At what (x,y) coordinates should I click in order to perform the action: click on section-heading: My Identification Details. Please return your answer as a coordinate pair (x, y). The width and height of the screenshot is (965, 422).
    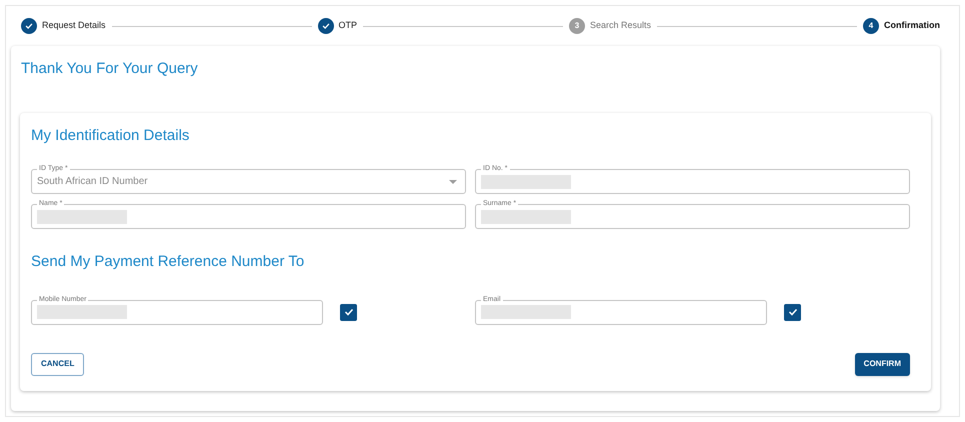
    Looking at the image, I should click on (110, 136).